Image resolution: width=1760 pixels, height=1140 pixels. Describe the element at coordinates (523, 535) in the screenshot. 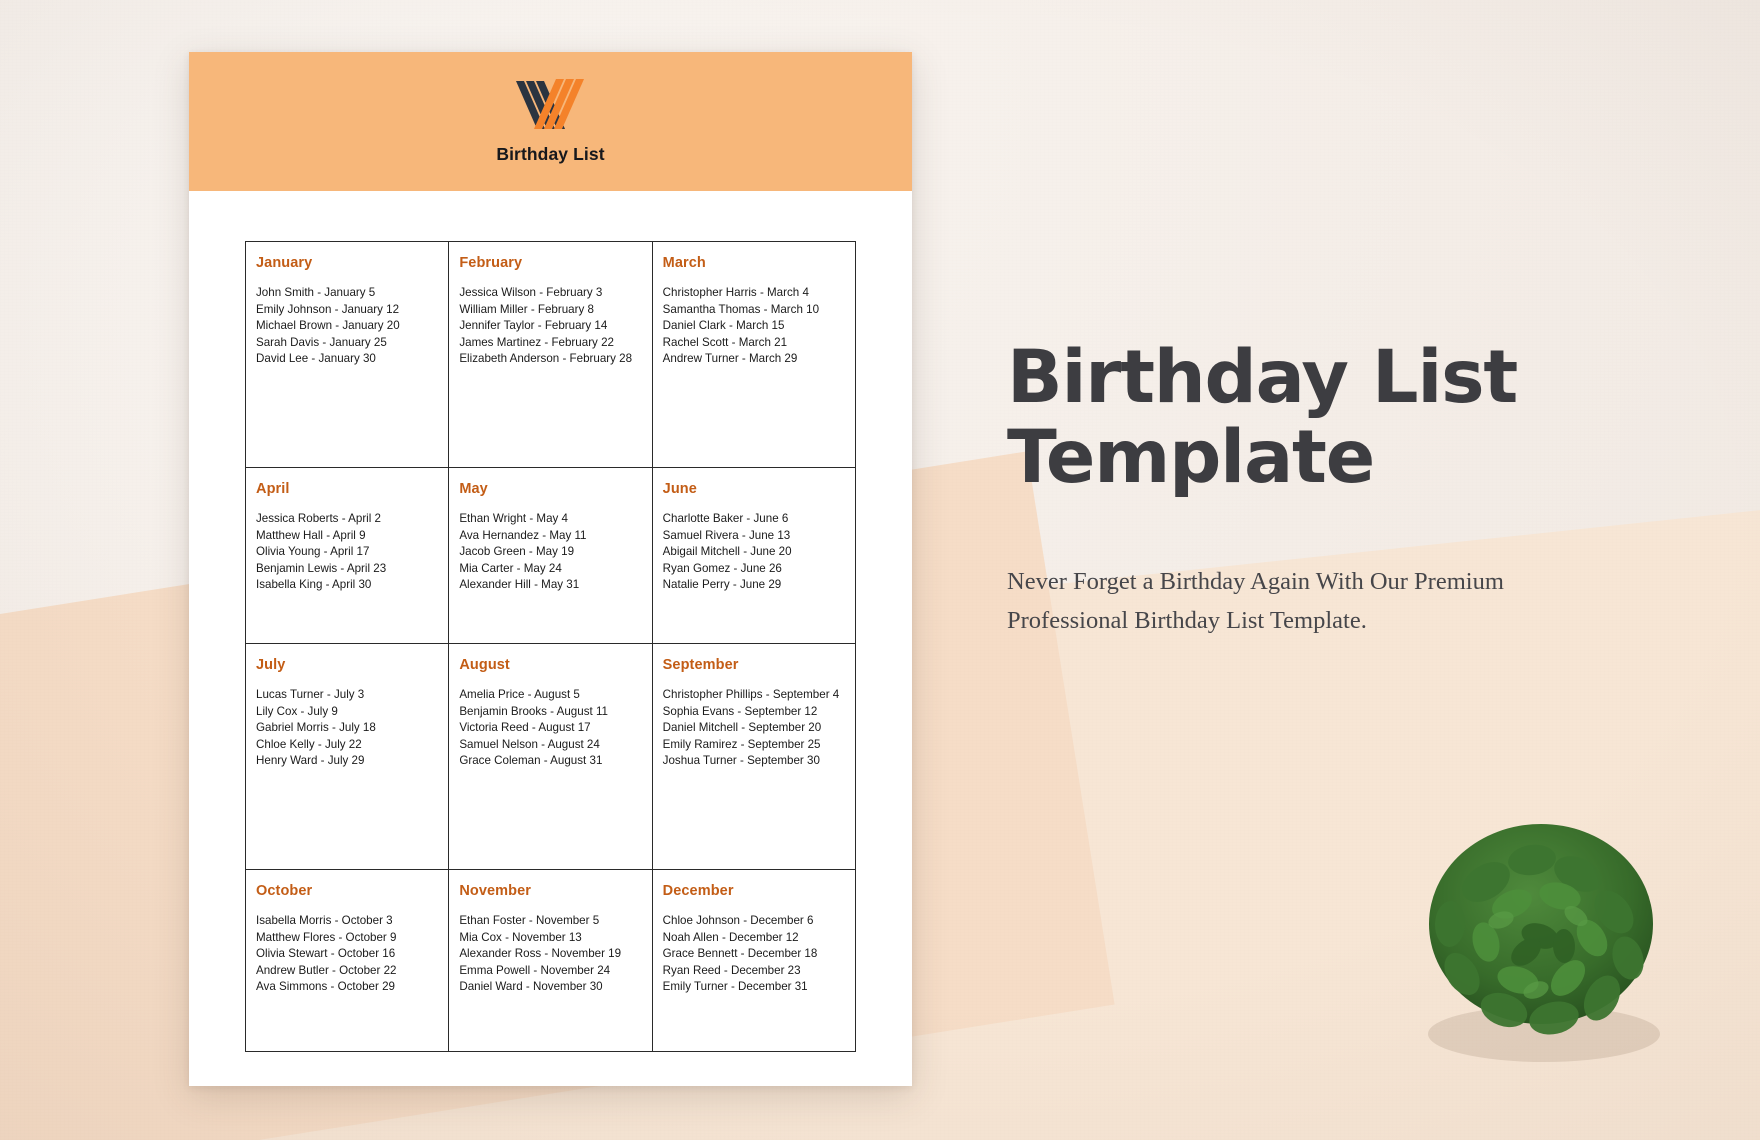

I see `list-item: Ava Hernandez - May 11` at that location.